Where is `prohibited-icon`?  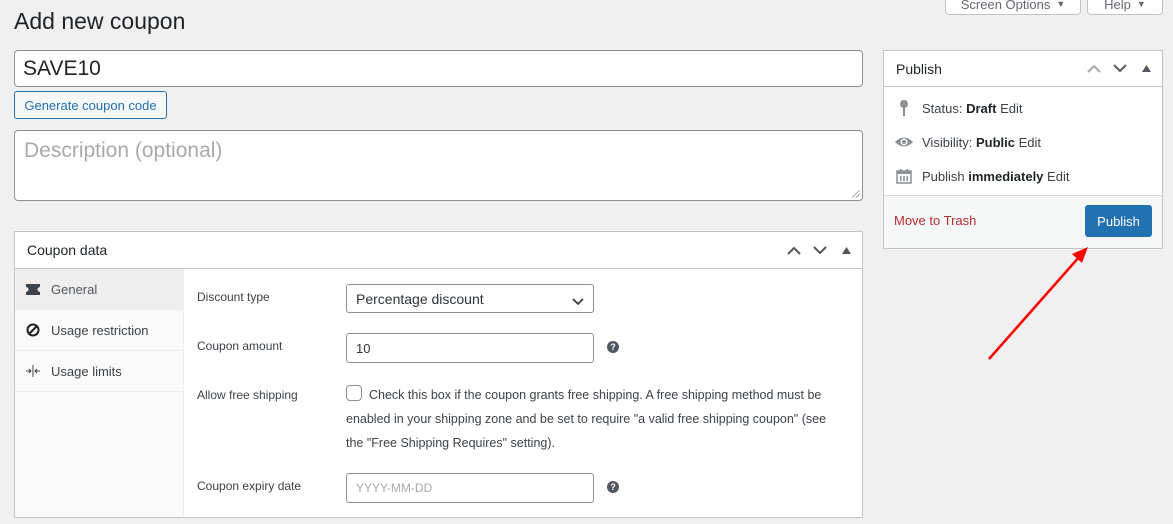 prohibited-icon is located at coordinates (33, 330).